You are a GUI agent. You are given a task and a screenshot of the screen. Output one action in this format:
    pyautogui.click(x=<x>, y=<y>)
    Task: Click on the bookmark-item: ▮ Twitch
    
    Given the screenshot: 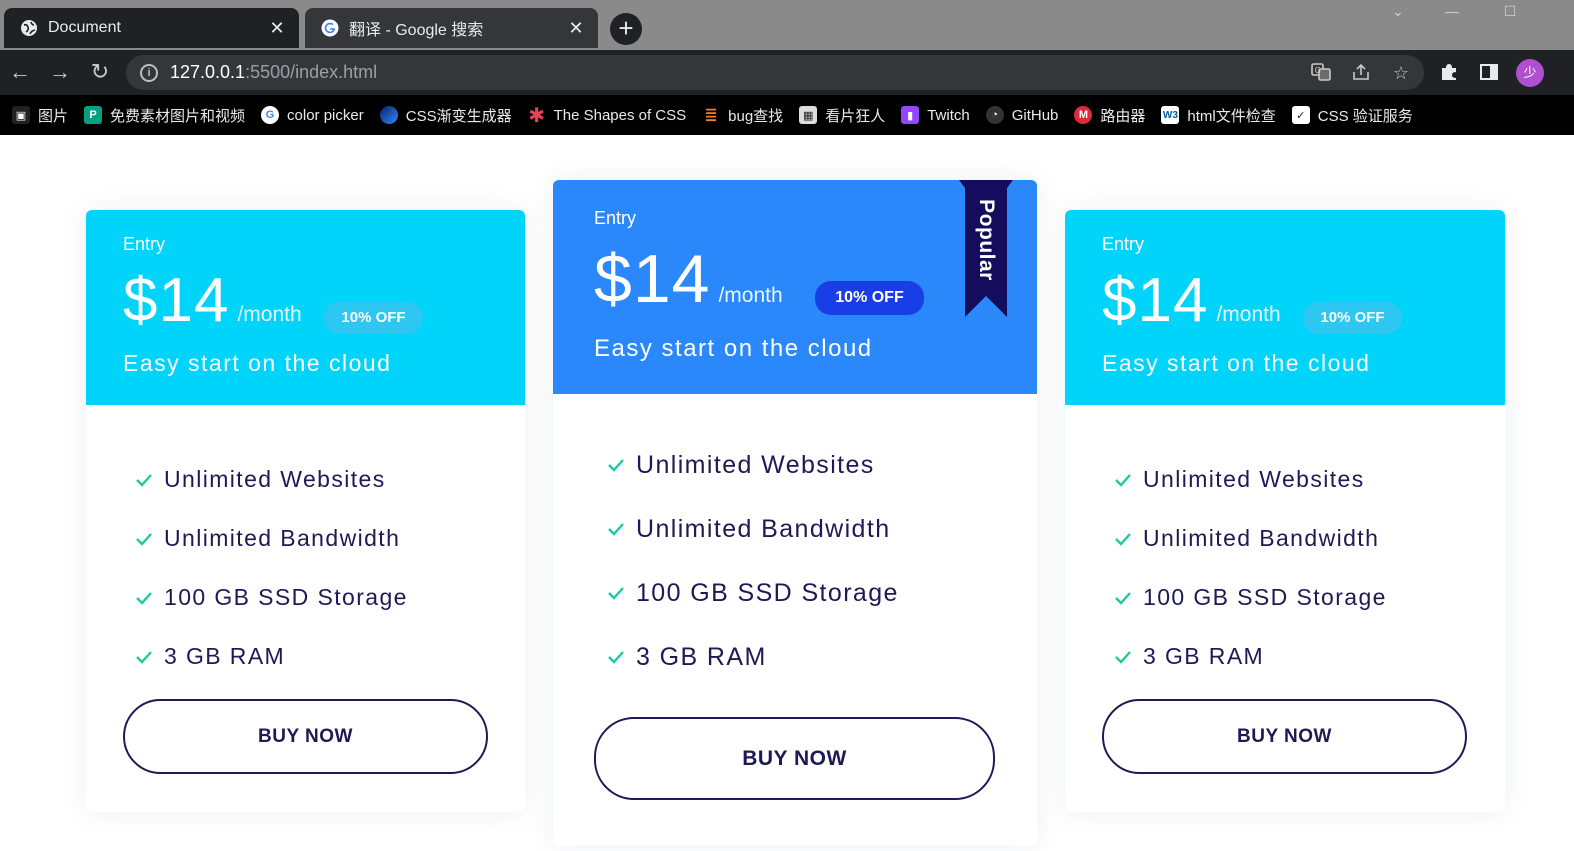 What is the action you would take?
    pyautogui.click(x=935, y=115)
    